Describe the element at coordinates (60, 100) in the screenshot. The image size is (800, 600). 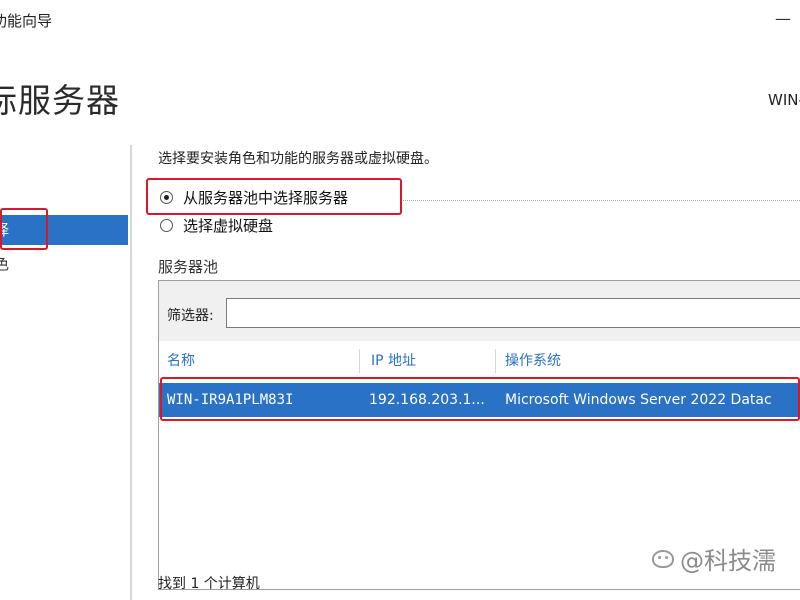
I see `page-title: 标服务器` at that location.